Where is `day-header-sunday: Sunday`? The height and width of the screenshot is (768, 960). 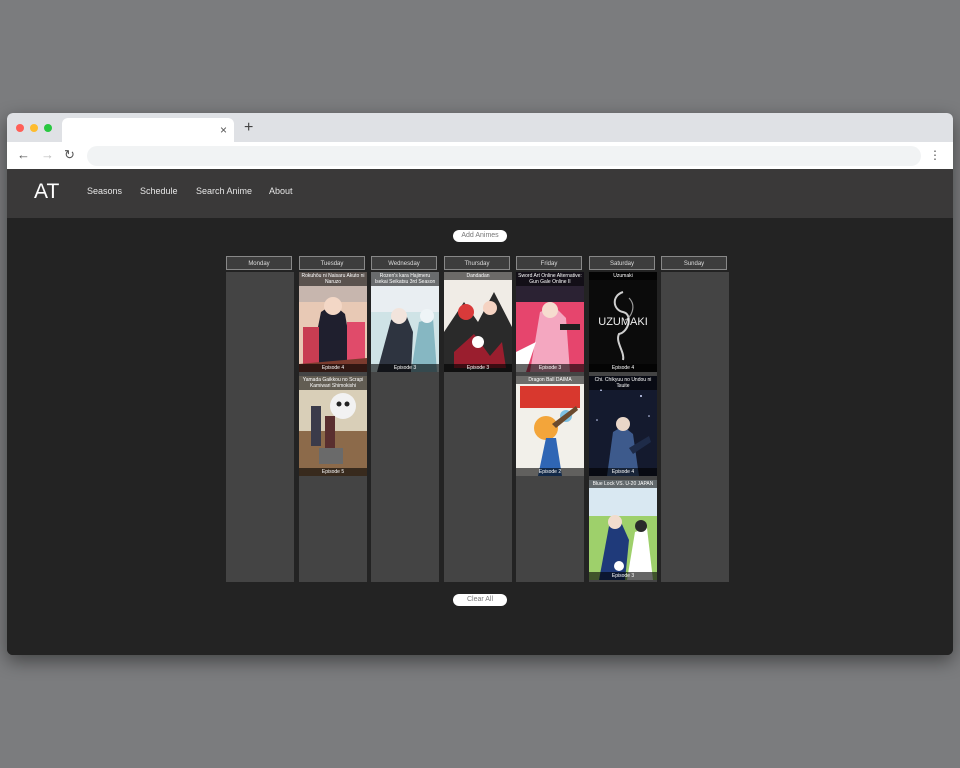
day-header-sunday: Sunday is located at coordinates (694, 263).